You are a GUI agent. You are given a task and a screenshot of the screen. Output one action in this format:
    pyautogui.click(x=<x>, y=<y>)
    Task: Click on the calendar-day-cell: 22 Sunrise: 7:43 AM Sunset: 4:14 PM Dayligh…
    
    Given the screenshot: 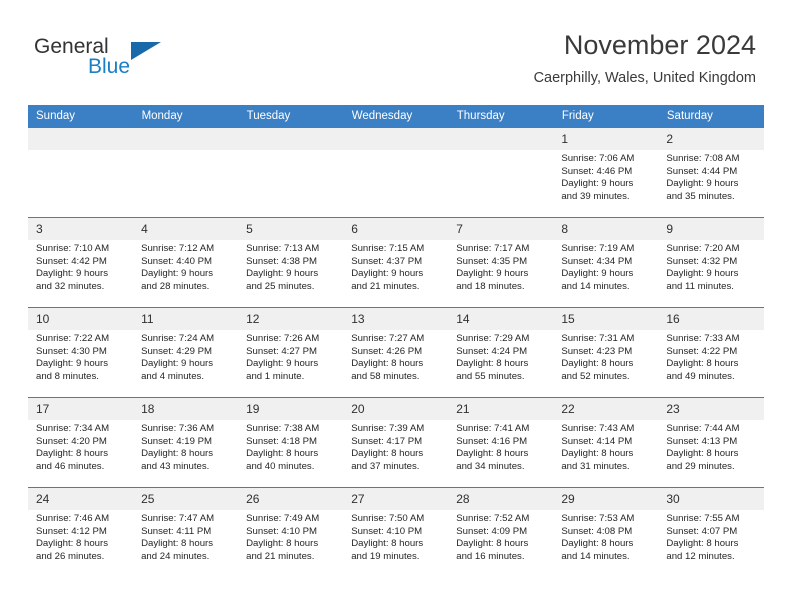 What is the action you would take?
    pyautogui.click(x=606, y=442)
    